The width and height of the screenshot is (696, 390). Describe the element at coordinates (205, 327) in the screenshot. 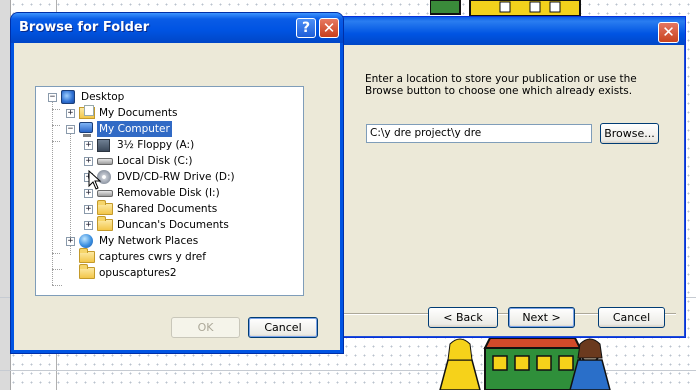

I see `ok-button: OK` at that location.